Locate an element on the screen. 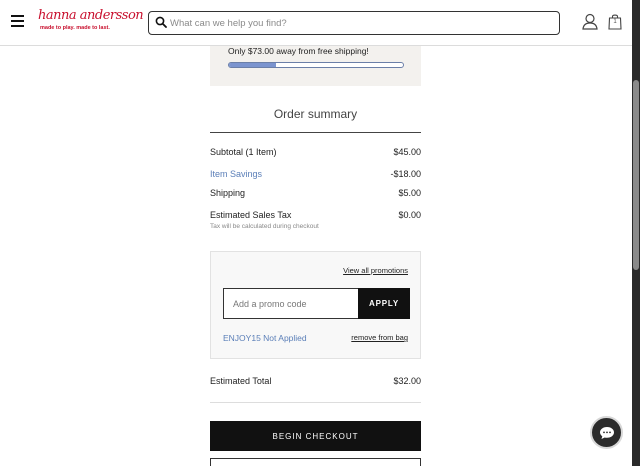  shipping-value: $5.00 is located at coordinates (409, 193).